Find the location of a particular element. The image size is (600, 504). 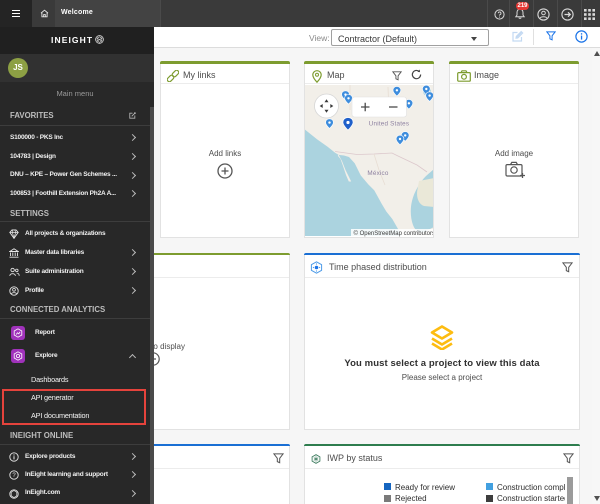

svg-text: © OpenStreetMap contributors is located at coordinates (394, 233).